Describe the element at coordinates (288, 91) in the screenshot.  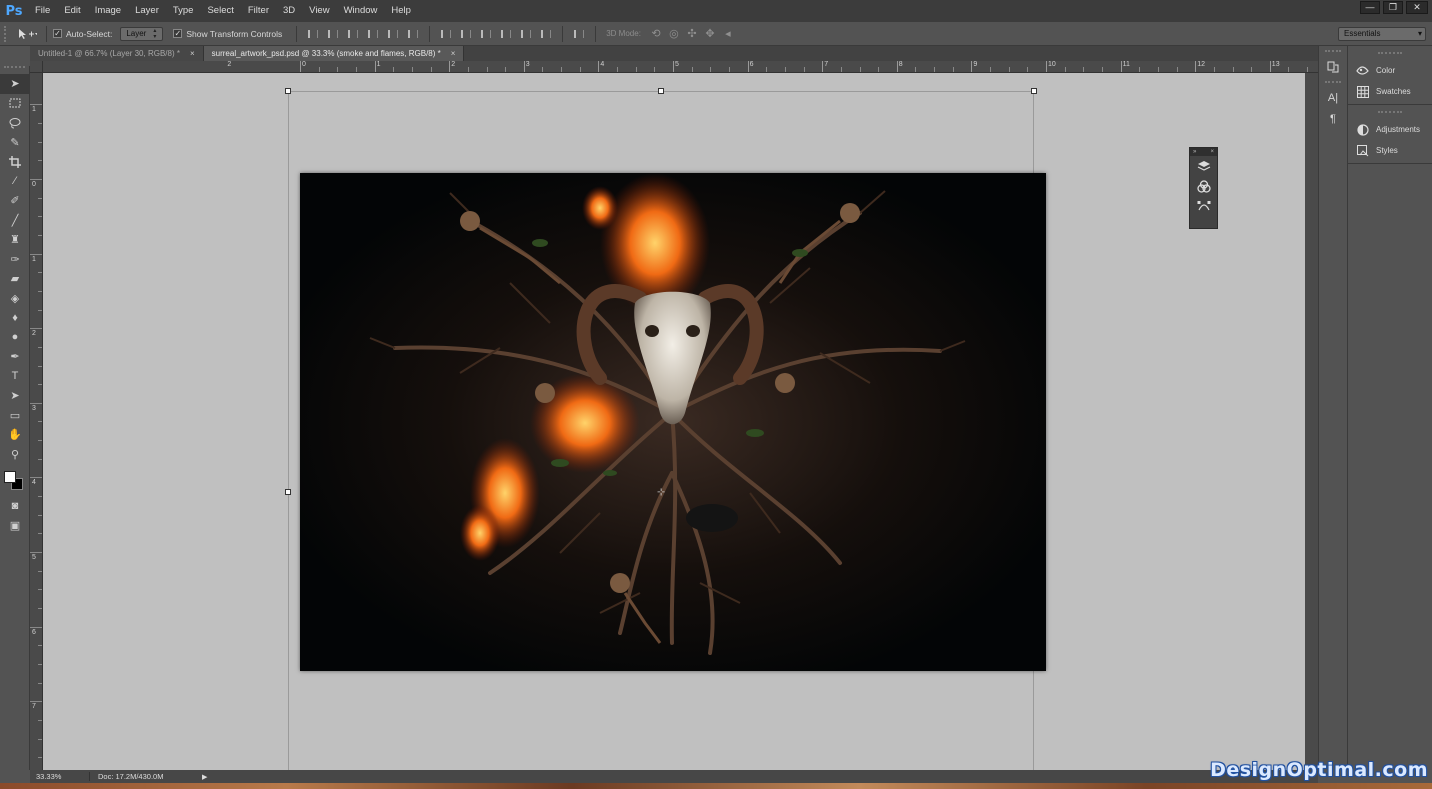
I see `transform-handle-top-left` at that location.